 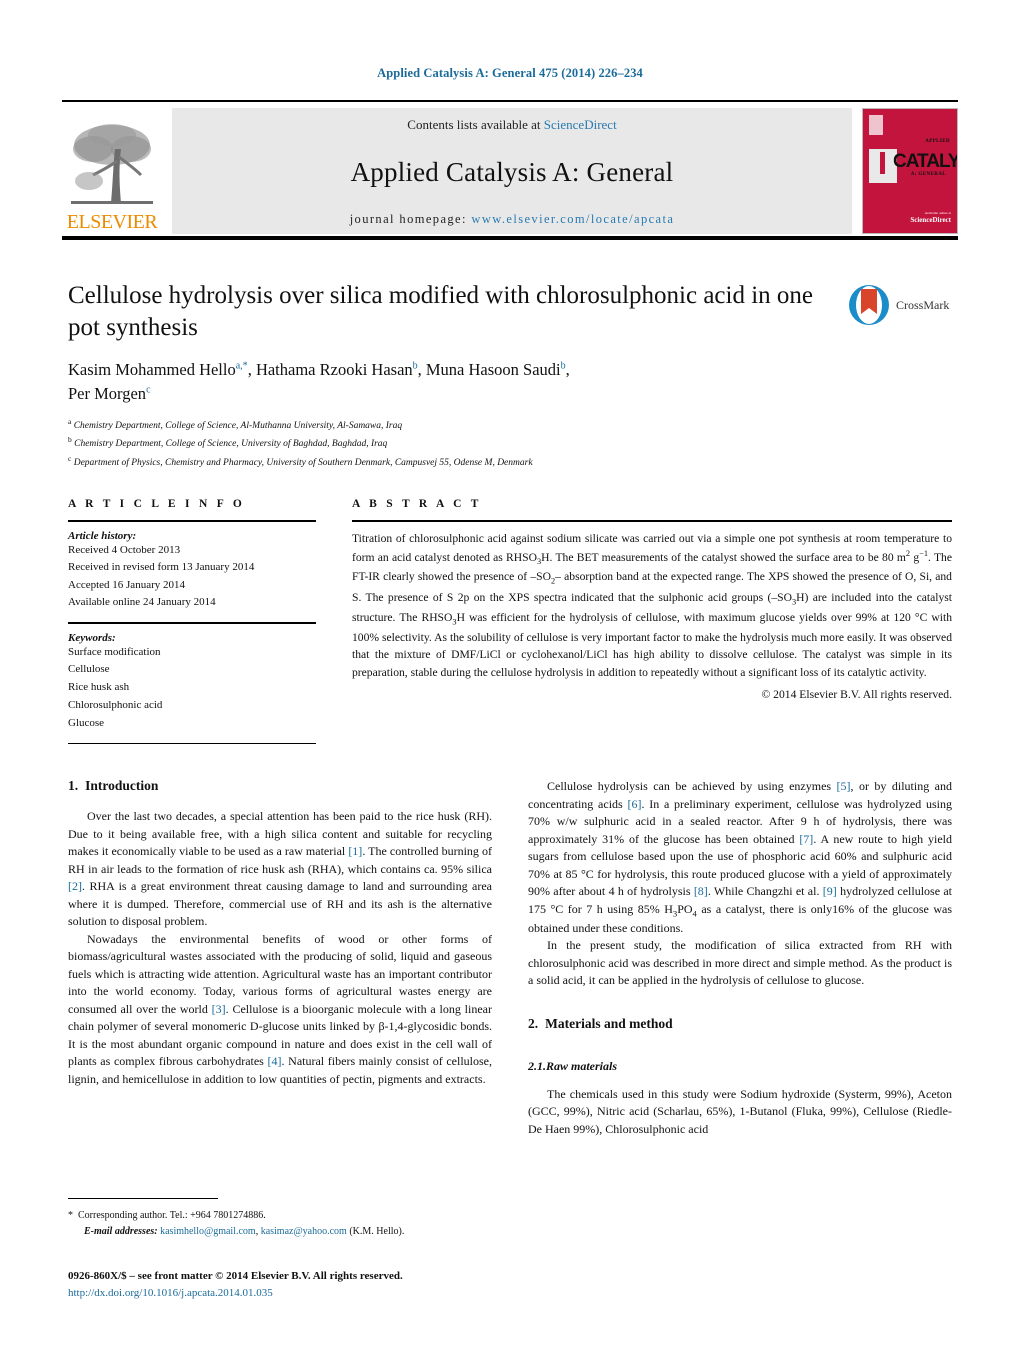 I want to click on elsevier-tree-icon, so click(x=112, y=164).